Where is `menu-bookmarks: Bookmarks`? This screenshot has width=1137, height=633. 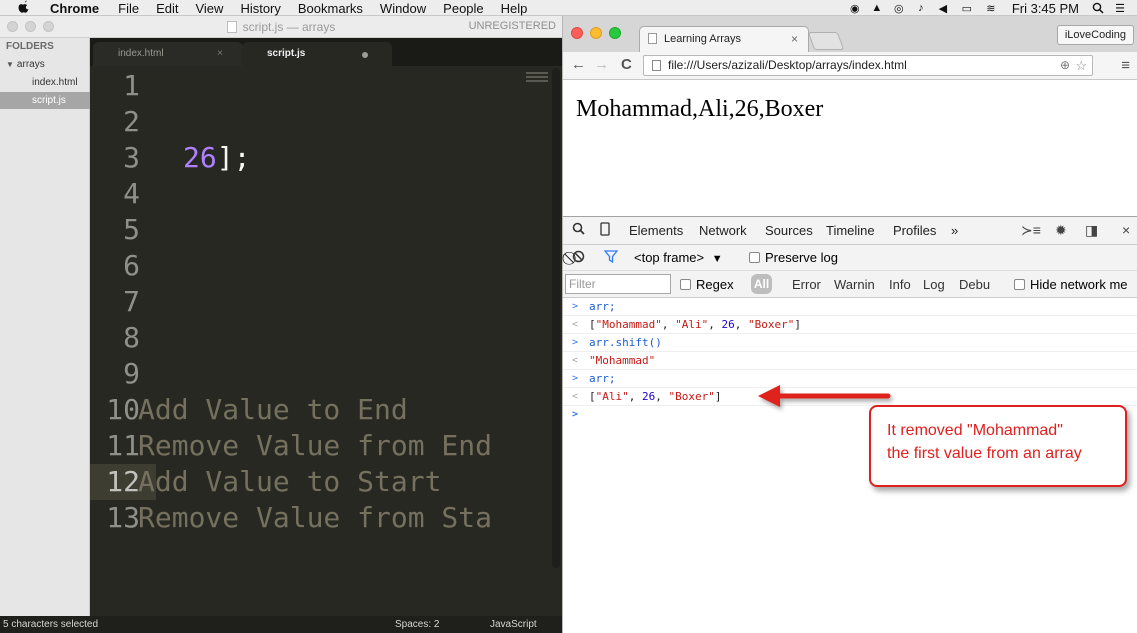 menu-bookmarks: Bookmarks is located at coordinates (330, 8).